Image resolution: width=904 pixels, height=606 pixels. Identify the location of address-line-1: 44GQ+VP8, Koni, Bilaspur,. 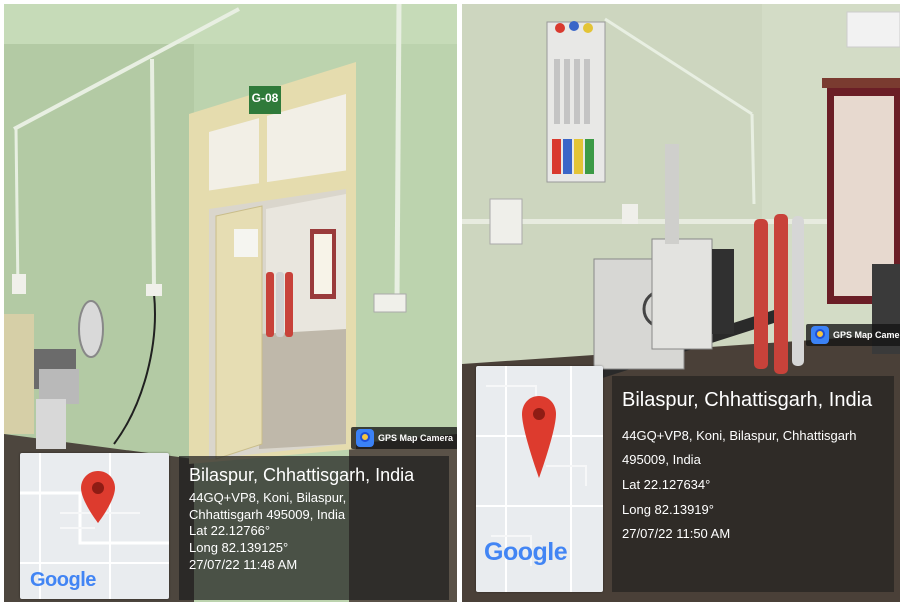
(268, 498).